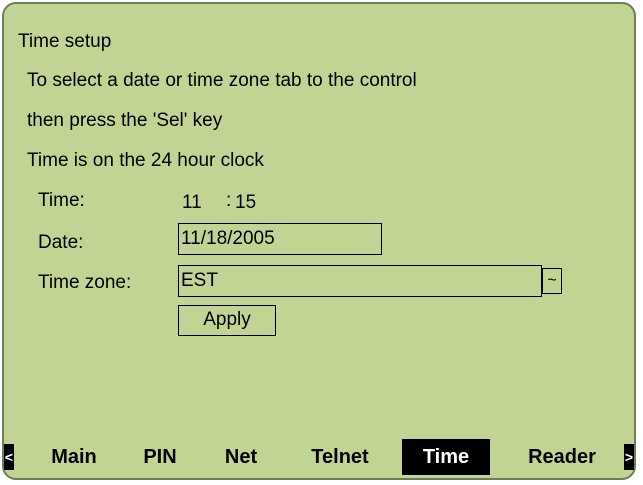 The width and height of the screenshot is (643, 485). I want to click on tab-pin: PIN, so click(160, 457).